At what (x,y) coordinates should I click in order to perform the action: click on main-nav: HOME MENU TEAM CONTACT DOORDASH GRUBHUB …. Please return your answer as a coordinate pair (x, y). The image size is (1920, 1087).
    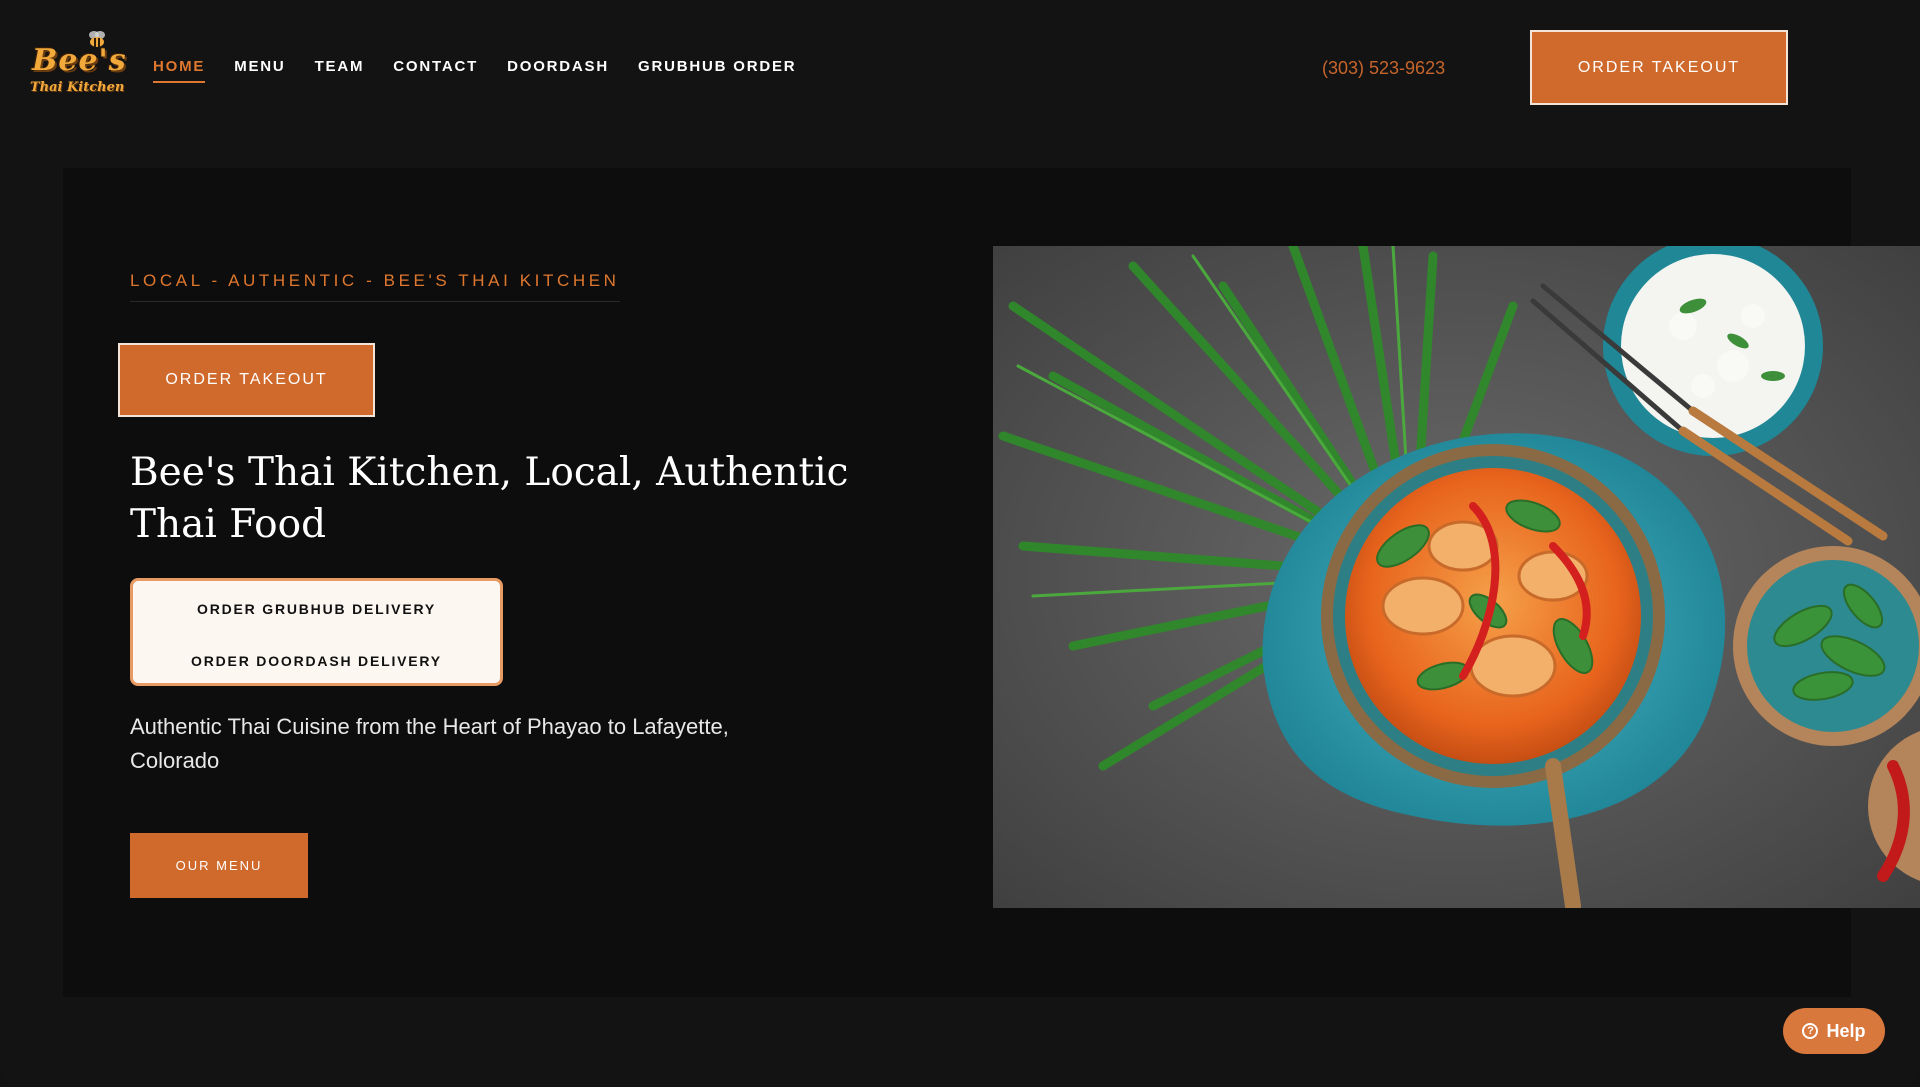
    Looking at the image, I should click on (489, 70).